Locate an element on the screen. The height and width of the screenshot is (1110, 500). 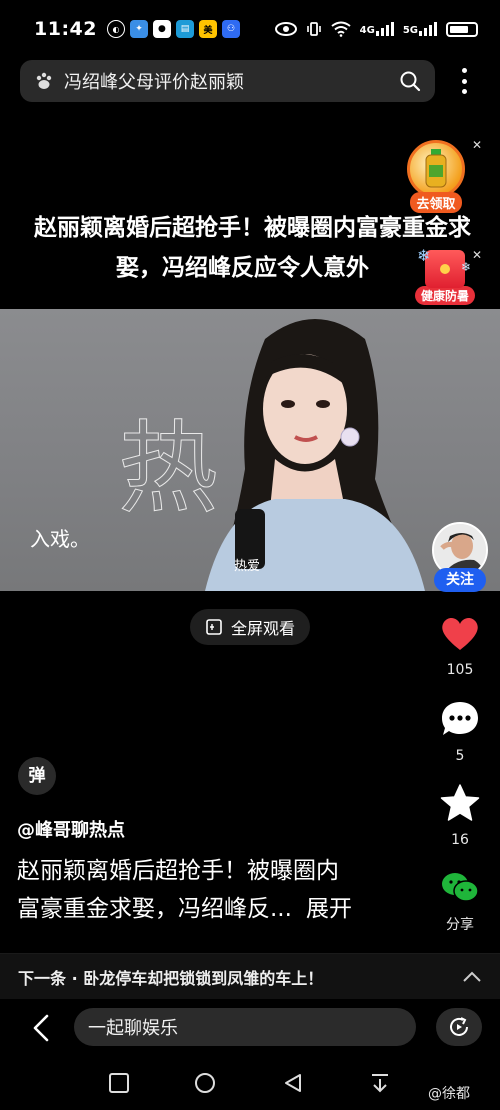
network-label-5g: 5G is located at coordinates (410, 30).